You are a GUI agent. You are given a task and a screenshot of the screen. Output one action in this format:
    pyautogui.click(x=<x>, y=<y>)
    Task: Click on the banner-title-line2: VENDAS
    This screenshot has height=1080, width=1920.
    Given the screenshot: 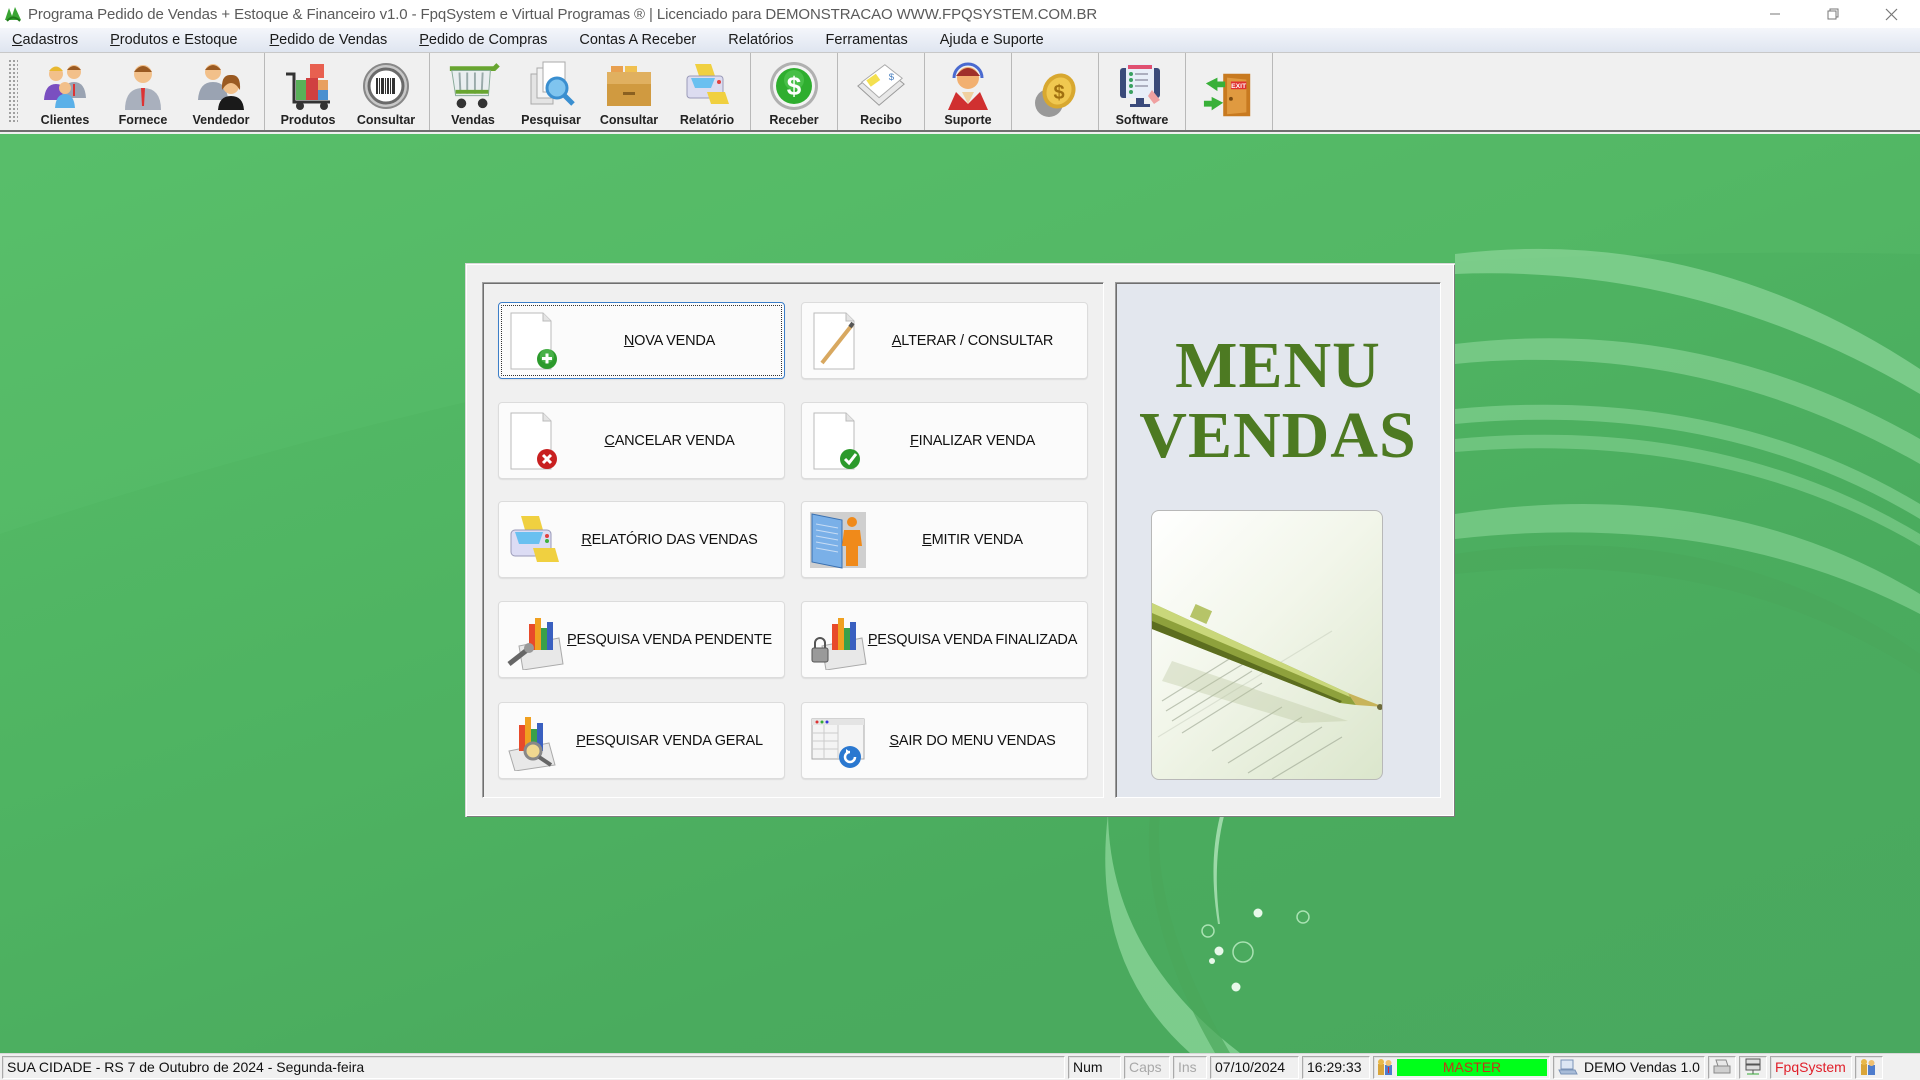 What is the action you would take?
    pyautogui.click(x=1278, y=435)
    